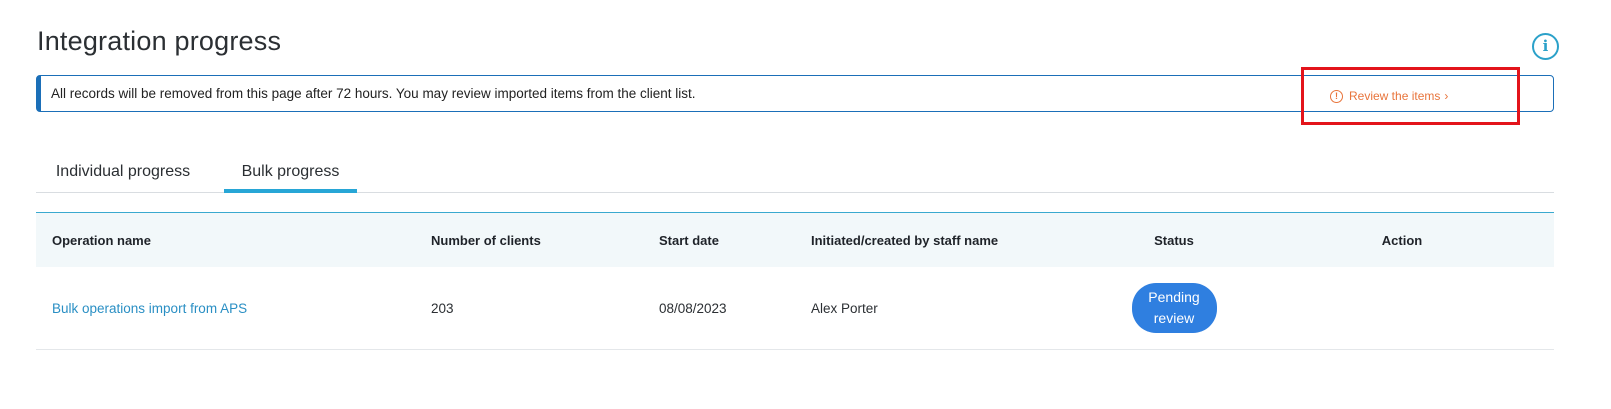 Image resolution: width=1611 pixels, height=409 pixels. Describe the element at coordinates (149, 308) in the screenshot. I see `operation-name-link: Bulk operations import from APS` at that location.